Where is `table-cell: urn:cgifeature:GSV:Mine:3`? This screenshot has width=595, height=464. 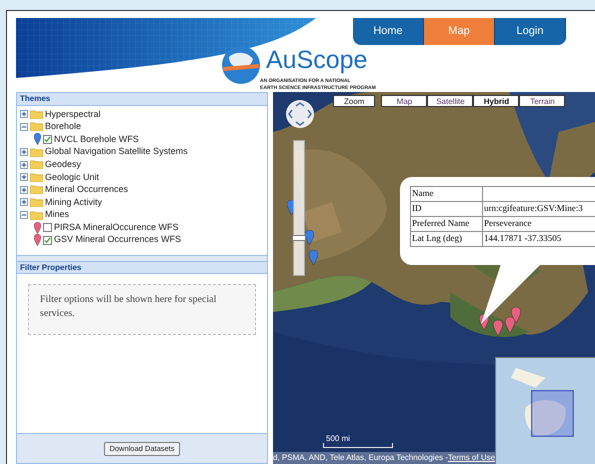 table-cell: urn:cgifeature:GSV:Mine:3 is located at coordinates (538, 209).